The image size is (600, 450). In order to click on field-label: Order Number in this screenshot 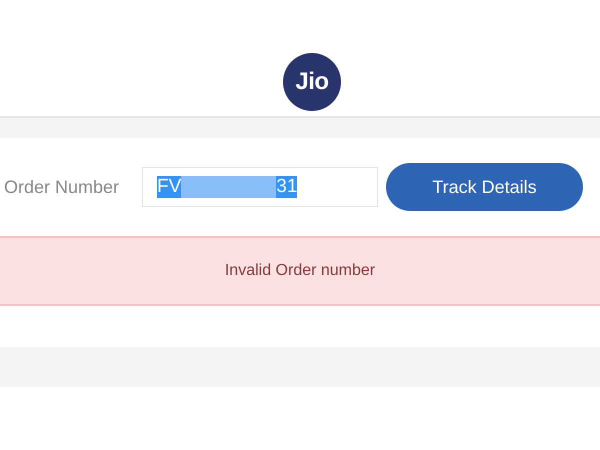, I will do `click(62, 187)`.